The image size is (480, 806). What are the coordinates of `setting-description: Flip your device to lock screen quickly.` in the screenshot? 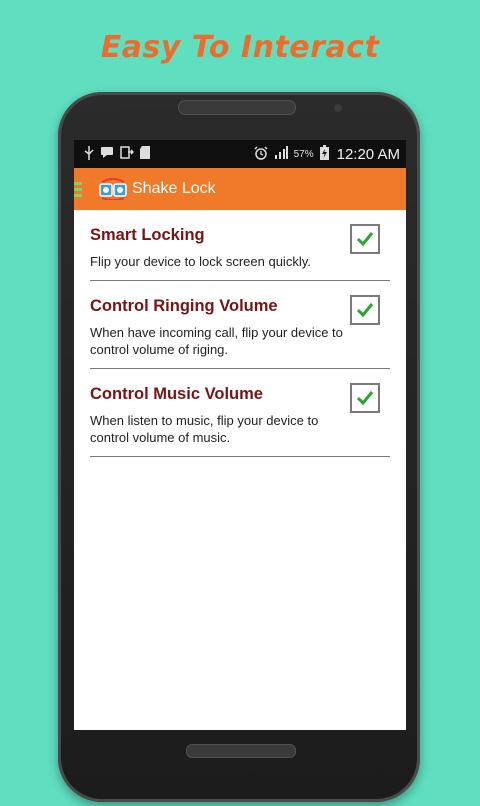 It's located at (200, 261).